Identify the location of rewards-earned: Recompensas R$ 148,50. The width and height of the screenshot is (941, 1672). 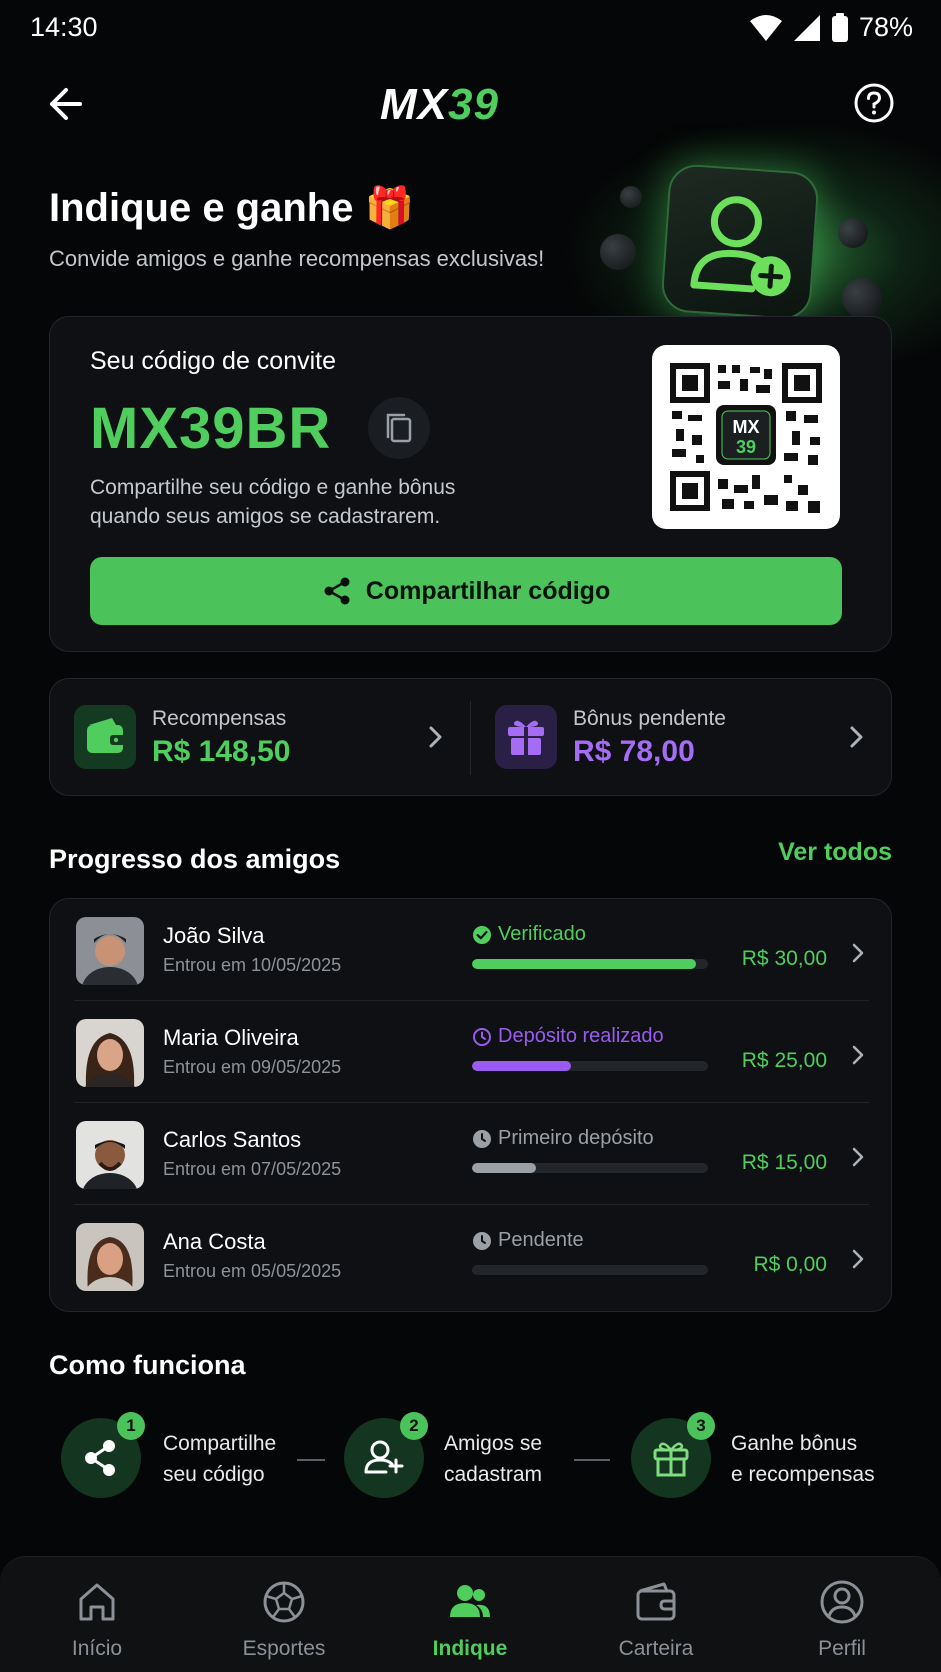
(260, 738).